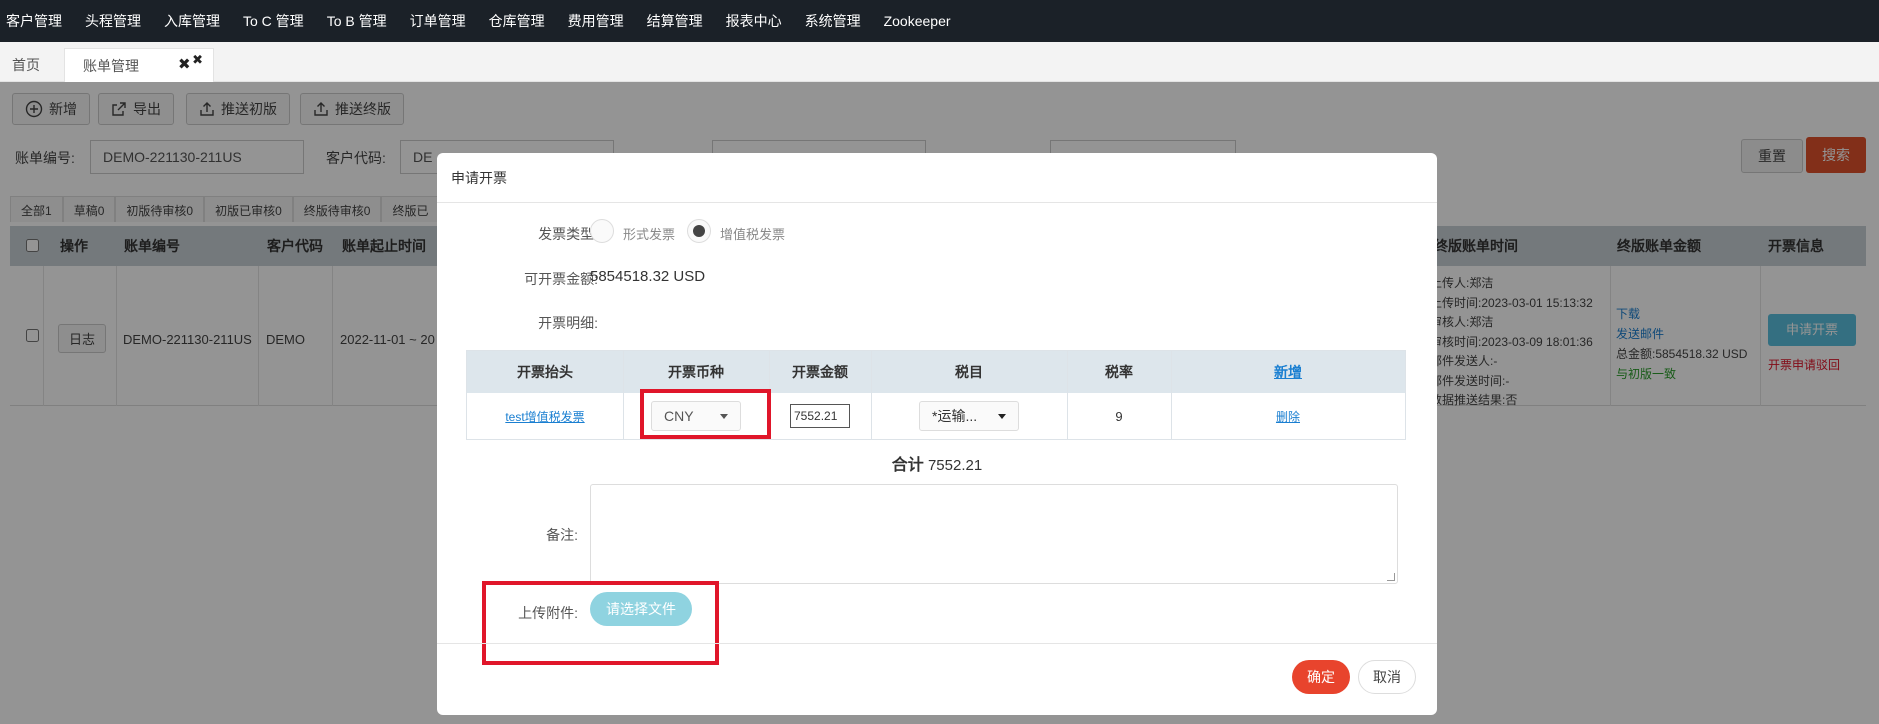 Image resolution: width=1879 pixels, height=724 pixels. I want to click on tab-bar: 首页 账单管理 ✖ ✖, so click(939, 62).